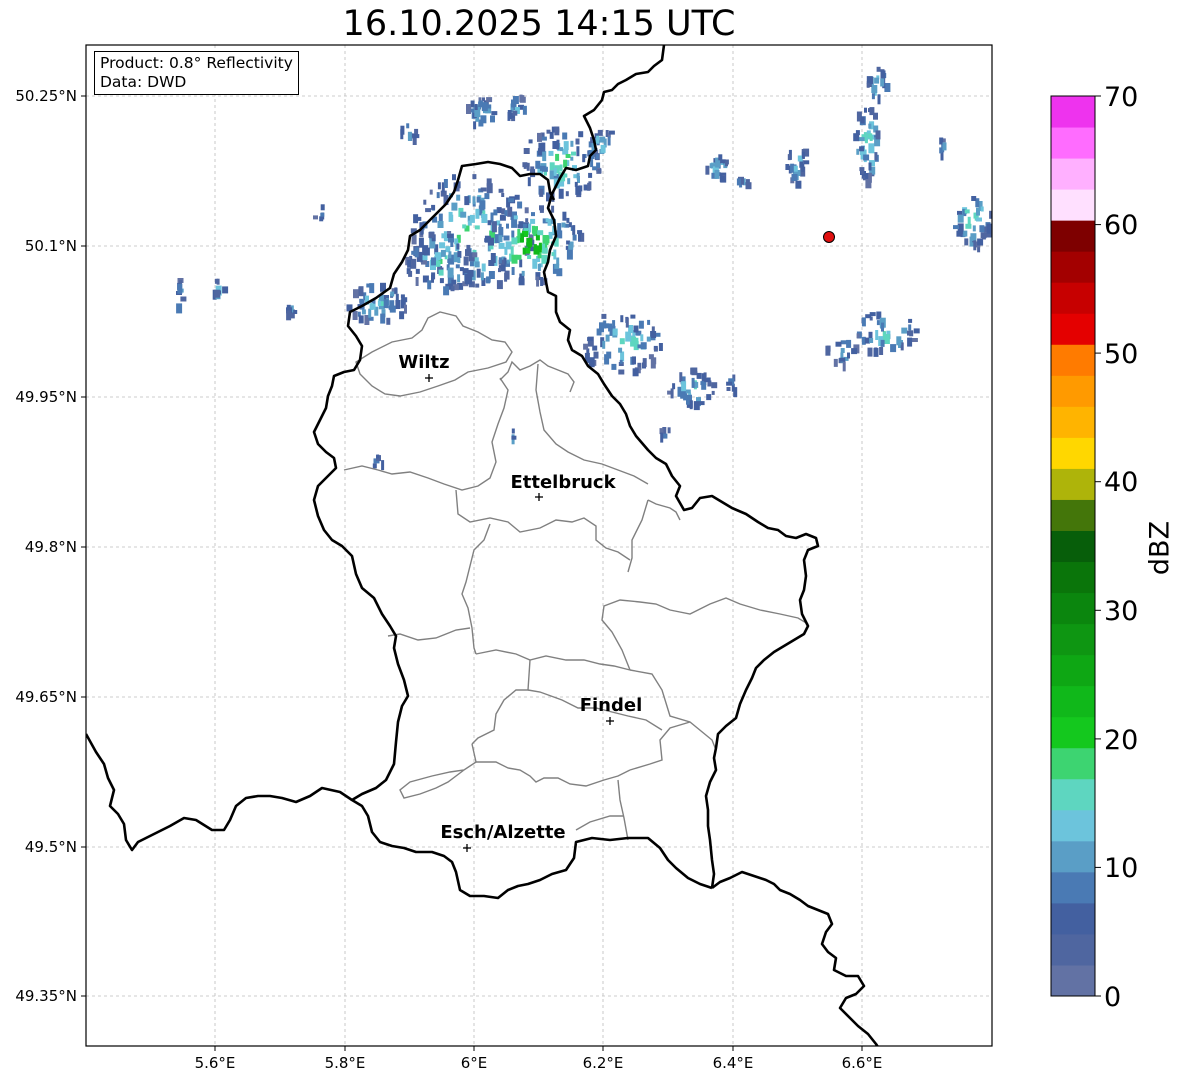 The height and width of the screenshot is (1081, 1184). I want to click on city-label-ettelbruck: Ettelbruck, so click(563, 482).